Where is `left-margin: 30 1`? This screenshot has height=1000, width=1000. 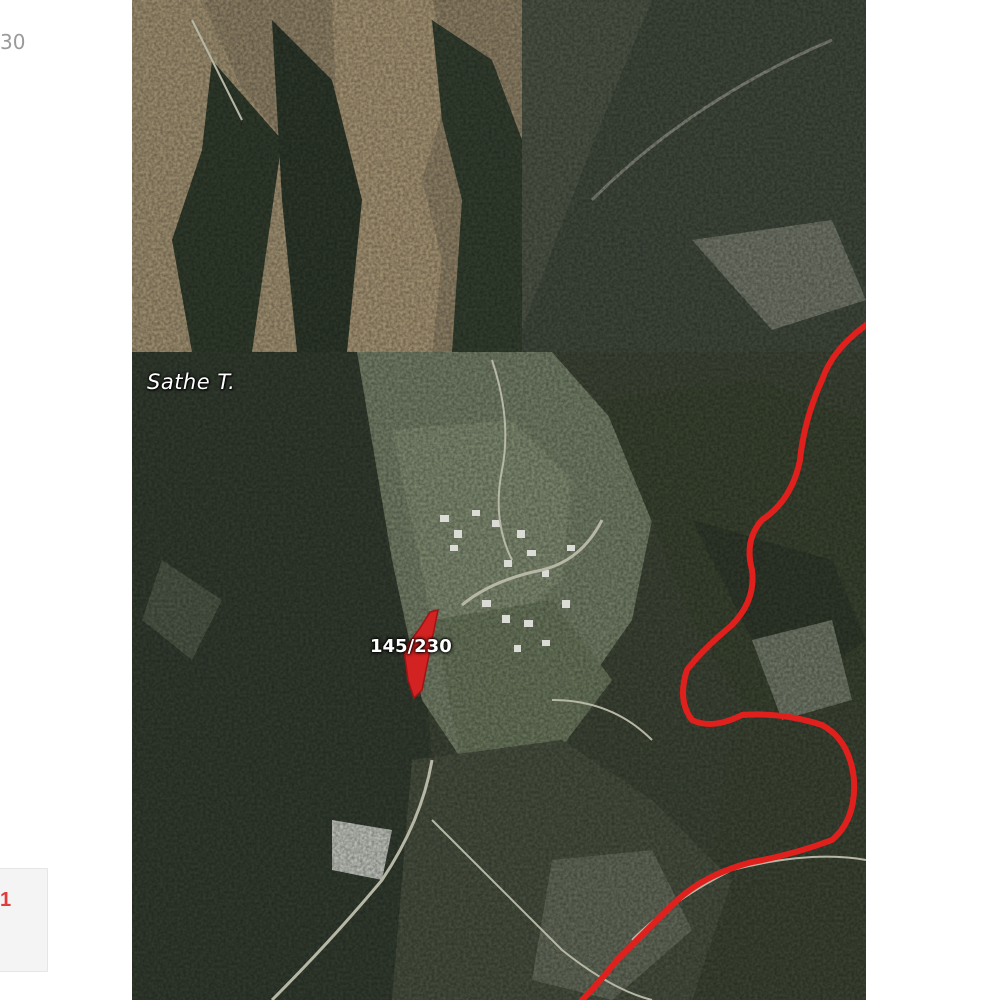 left-margin: 30 1 is located at coordinates (66, 500).